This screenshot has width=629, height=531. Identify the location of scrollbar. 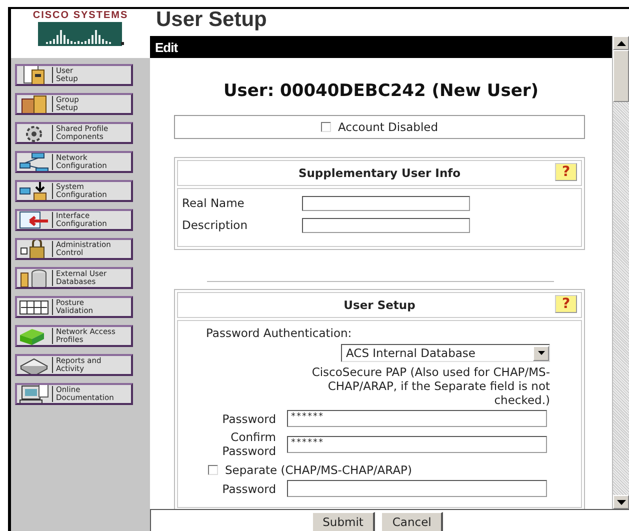
(620, 272).